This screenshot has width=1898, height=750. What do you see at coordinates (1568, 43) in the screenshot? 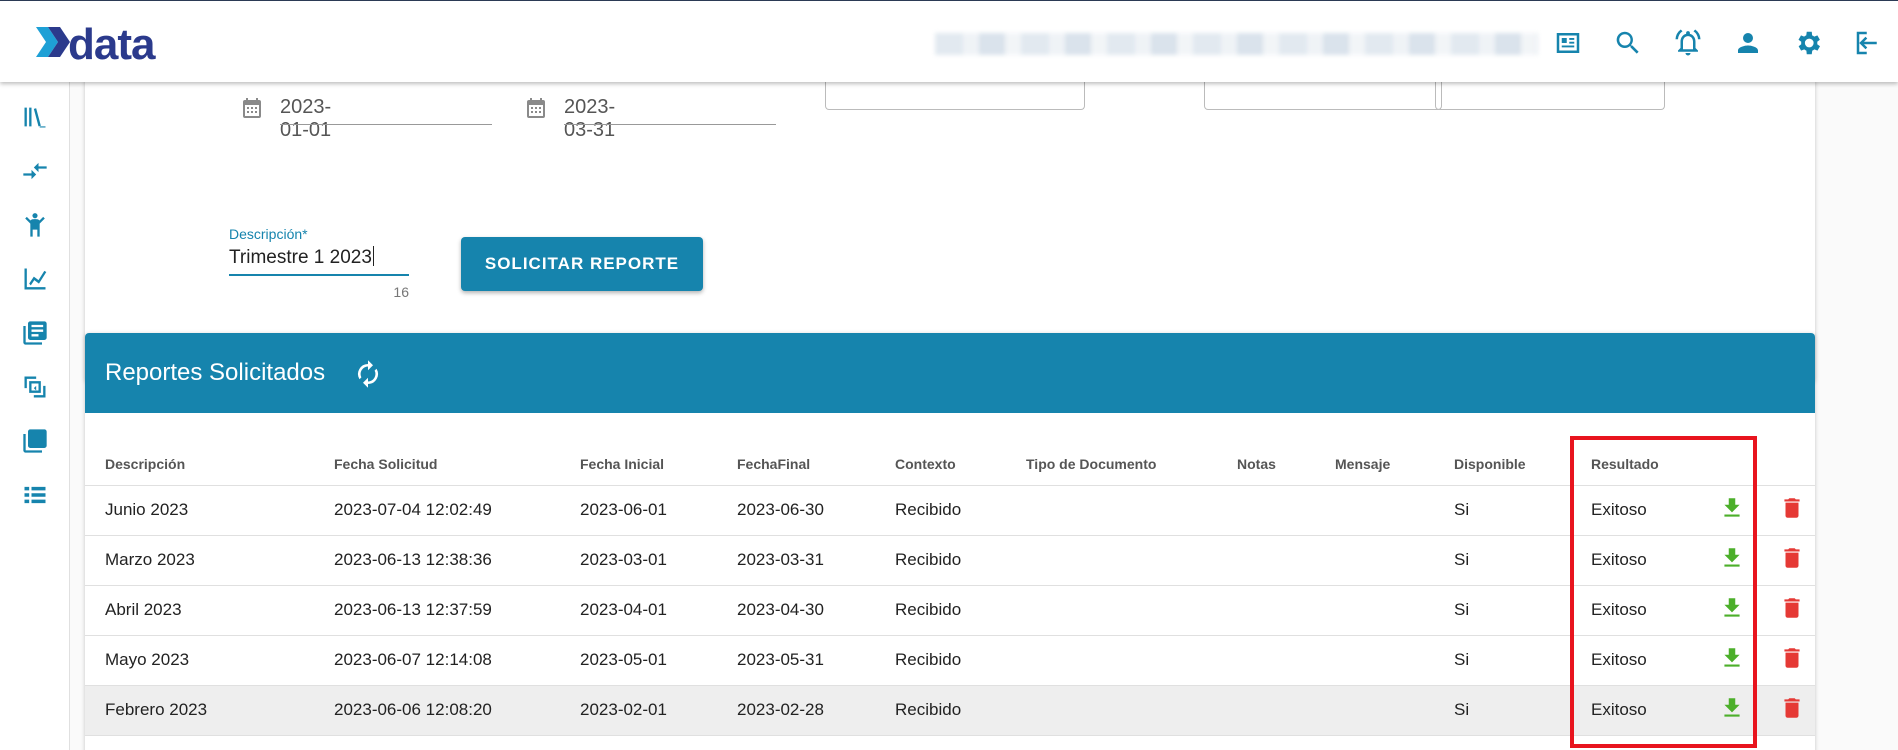
I see `news-icon` at bounding box center [1568, 43].